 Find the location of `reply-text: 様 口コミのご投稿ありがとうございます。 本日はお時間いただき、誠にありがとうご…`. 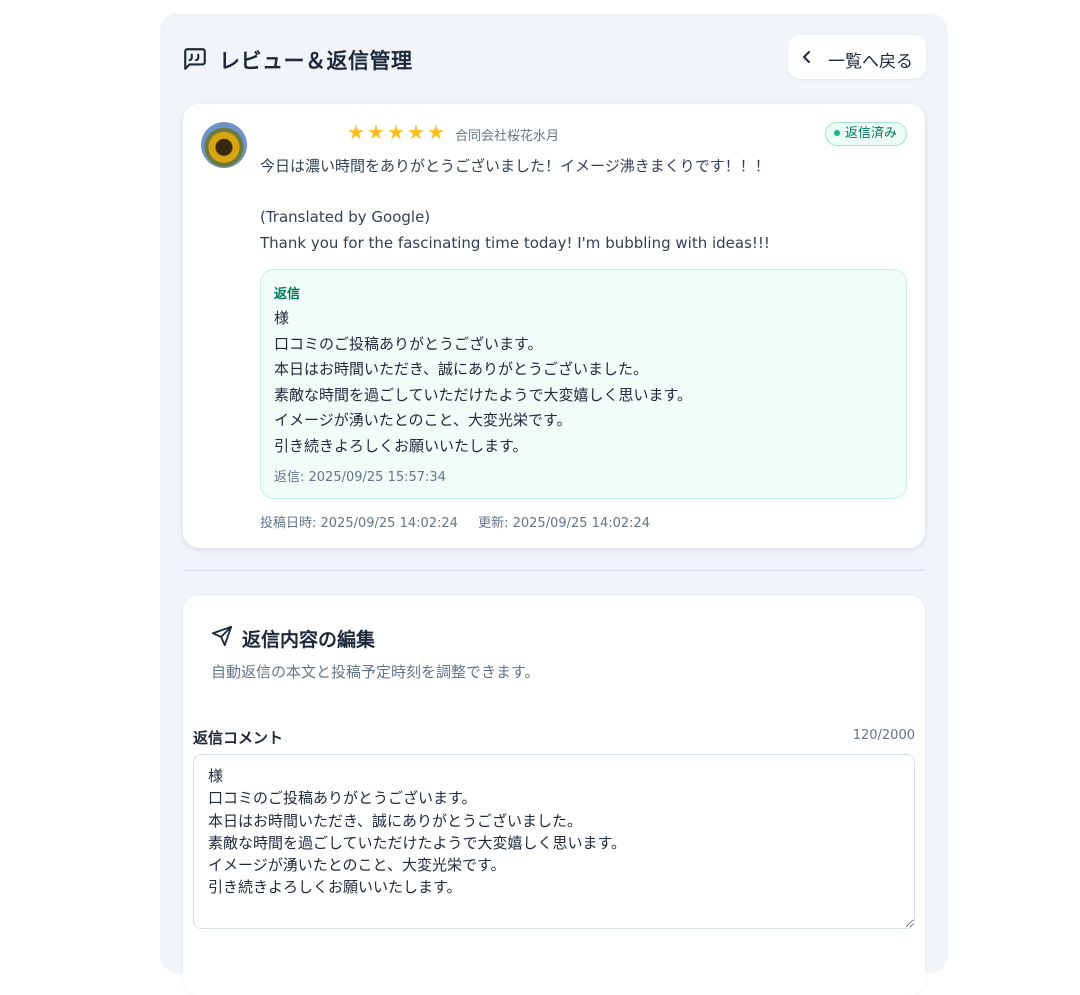

reply-text: 様 口コミのご投稿ありがとうございます。 本日はお時間いただき、誠にありがとうご… is located at coordinates (483, 382).